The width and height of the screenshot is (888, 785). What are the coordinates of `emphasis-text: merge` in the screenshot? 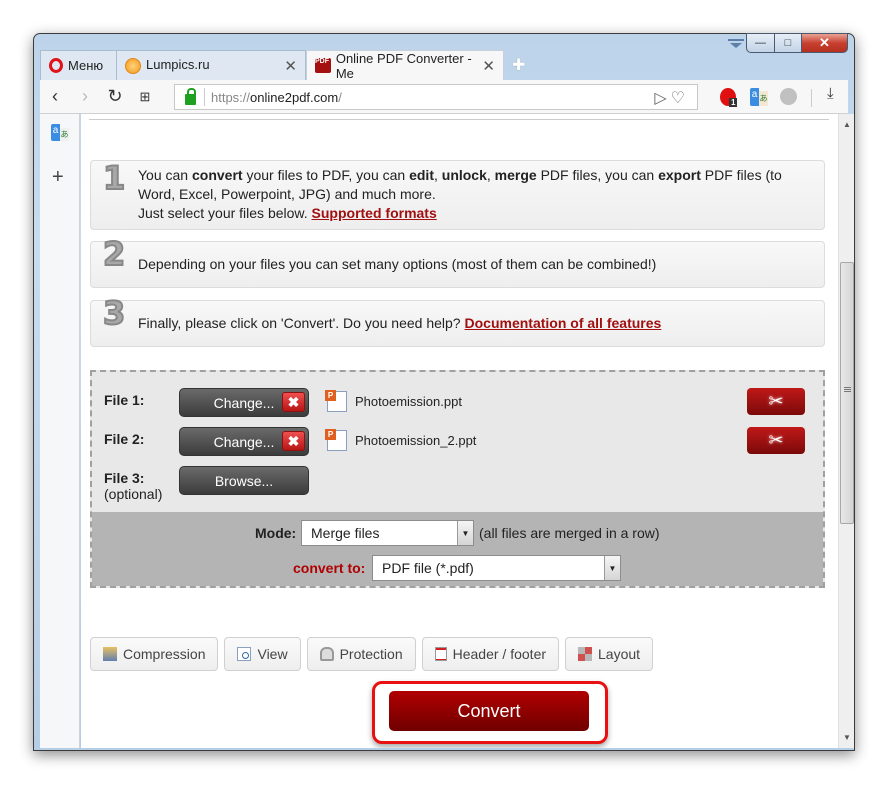 It's located at (515, 175).